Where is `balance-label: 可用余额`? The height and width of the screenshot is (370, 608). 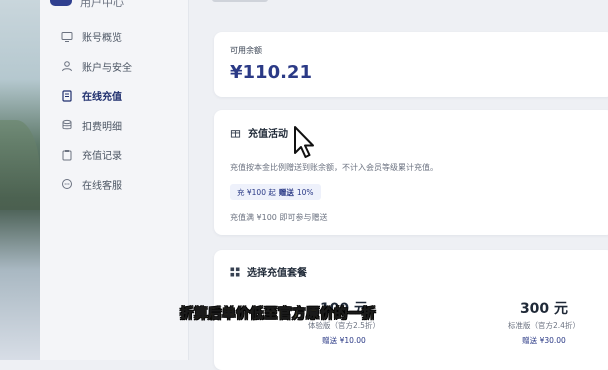 balance-label: 可用余额 is located at coordinates (246, 50).